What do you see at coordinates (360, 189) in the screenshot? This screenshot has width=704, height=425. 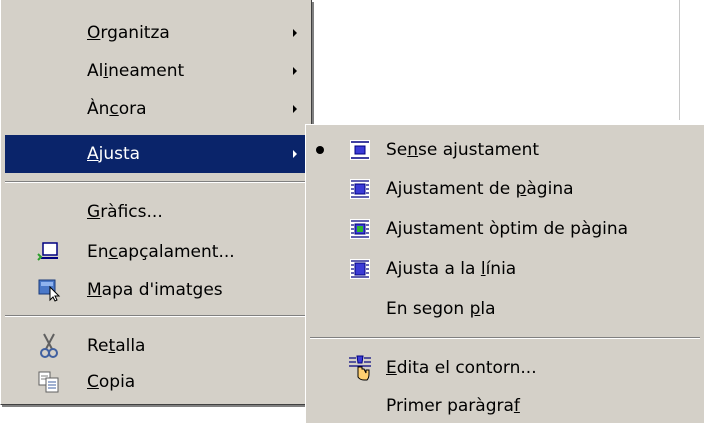 I see `wrap-page-icon` at bounding box center [360, 189].